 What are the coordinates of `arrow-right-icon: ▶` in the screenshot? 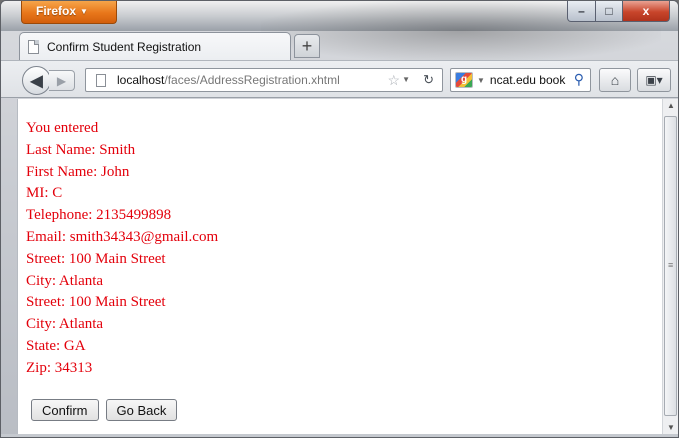 It's located at (61, 80).